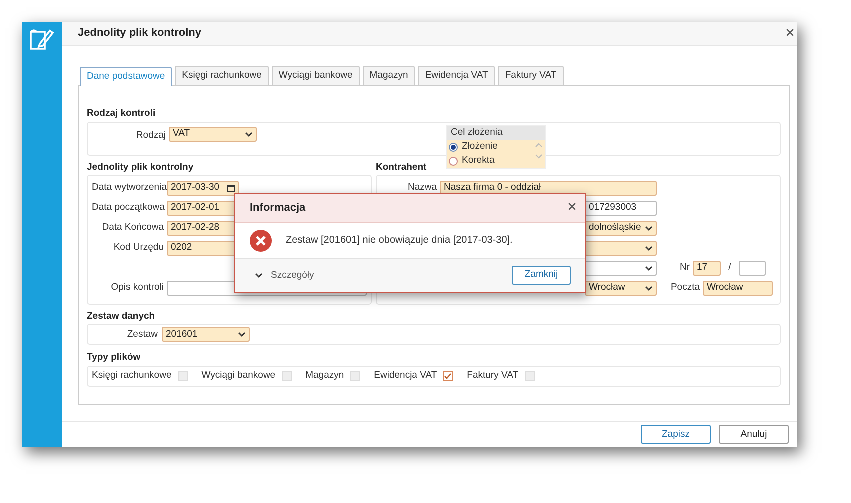 This screenshot has width=851, height=503. What do you see at coordinates (752, 268) in the screenshot?
I see `input-field` at bounding box center [752, 268].